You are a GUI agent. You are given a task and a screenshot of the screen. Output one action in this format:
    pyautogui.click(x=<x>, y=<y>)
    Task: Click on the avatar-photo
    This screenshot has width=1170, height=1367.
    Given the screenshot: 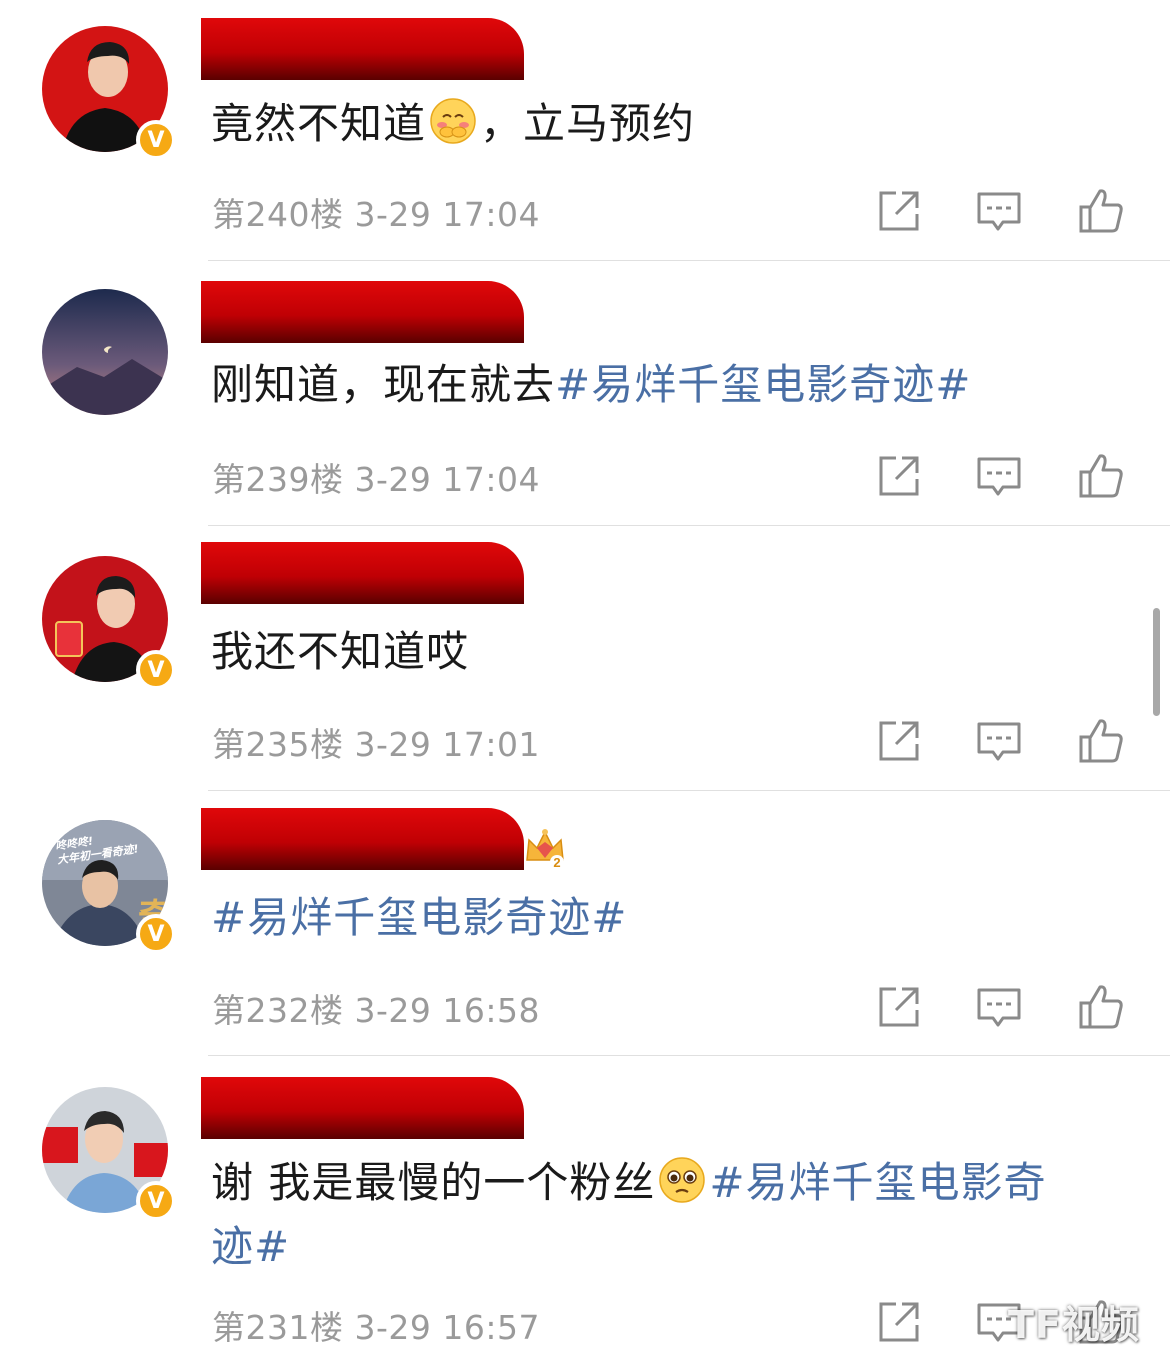 What is the action you would take?
    pyautogui.click(x=105, y=352)
    